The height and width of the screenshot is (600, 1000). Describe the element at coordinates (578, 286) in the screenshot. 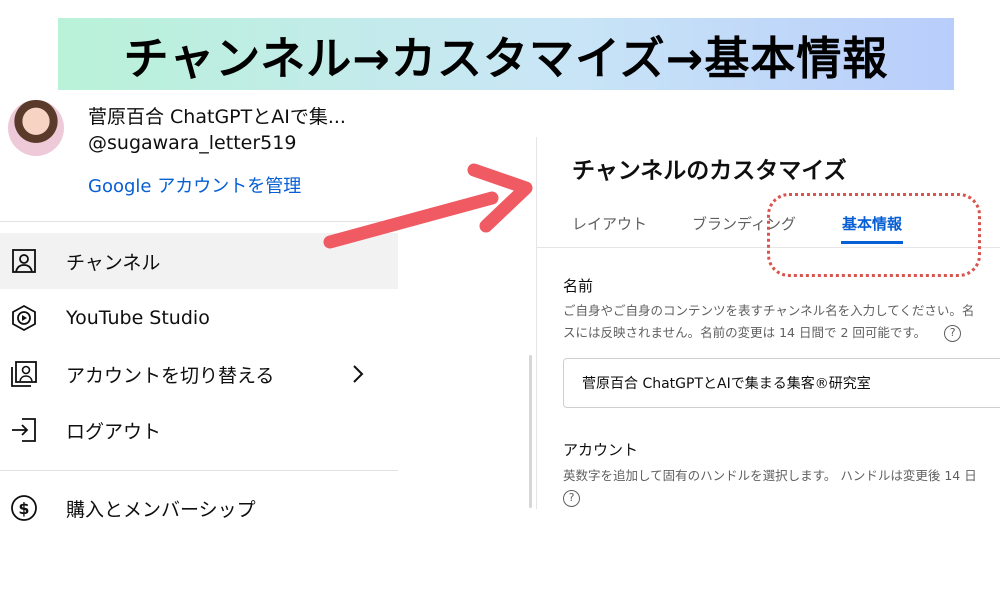

I see `name-section-title: 名前` at that location.